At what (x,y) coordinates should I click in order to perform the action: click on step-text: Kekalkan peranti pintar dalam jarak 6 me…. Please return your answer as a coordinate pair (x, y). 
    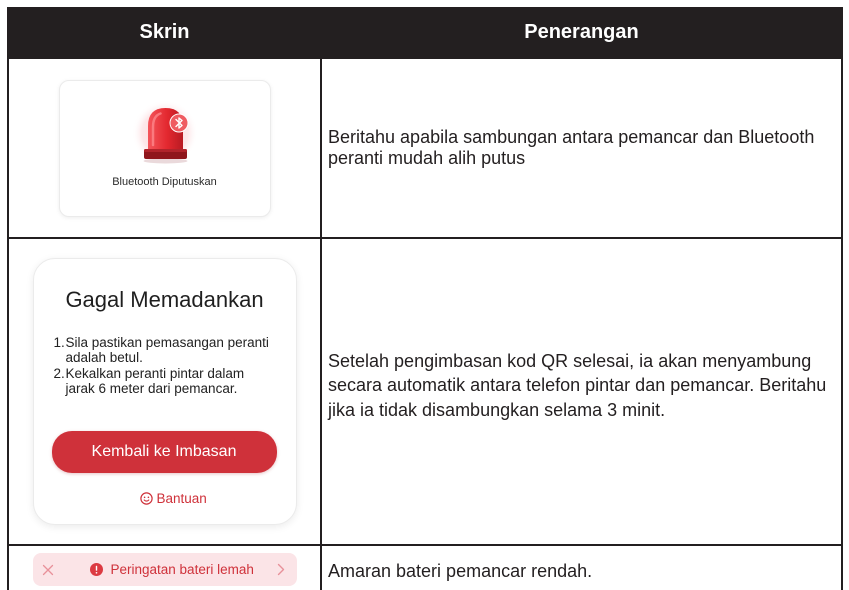
    Looking at the image, I should click on (155, 381).